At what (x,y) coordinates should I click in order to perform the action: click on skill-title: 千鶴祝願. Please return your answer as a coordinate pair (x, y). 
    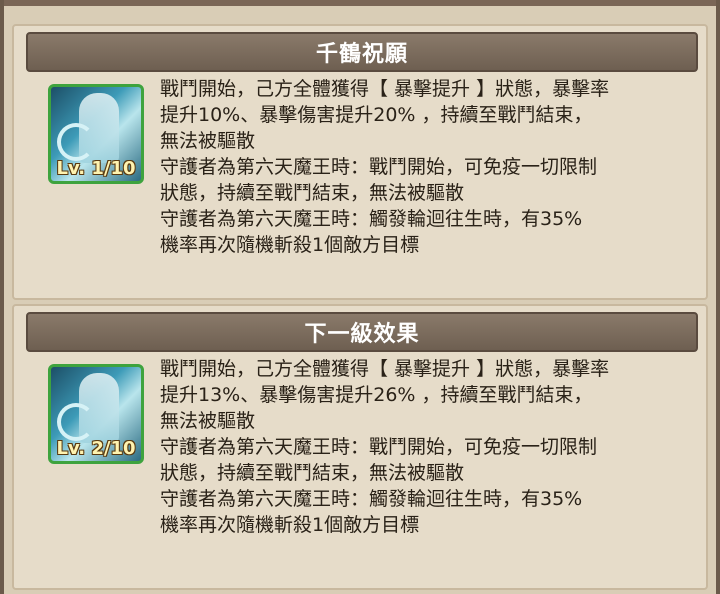
    Looking at the image, I should click on (362, 52).